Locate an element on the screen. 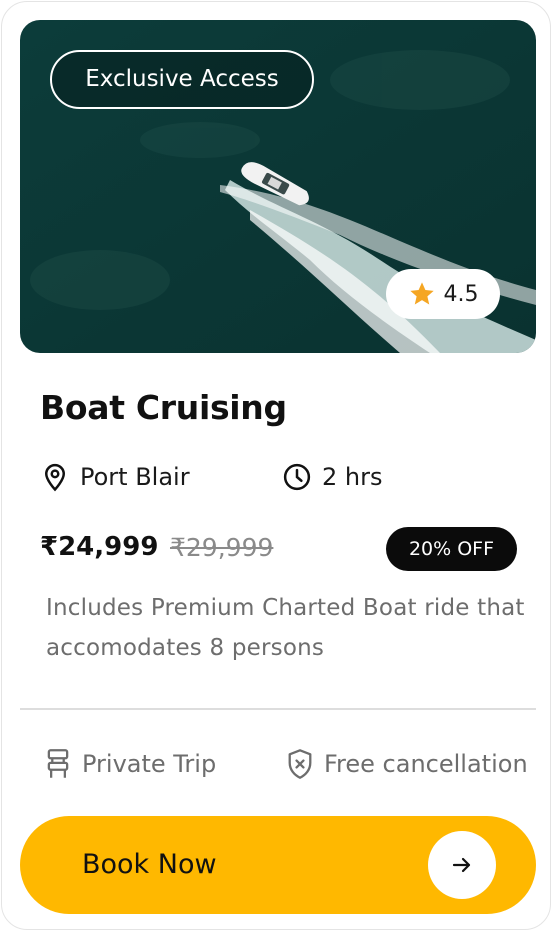 This screenshot has height=931, width=552. discount-badge: 20% OFF is located at coordinates (451, 549).